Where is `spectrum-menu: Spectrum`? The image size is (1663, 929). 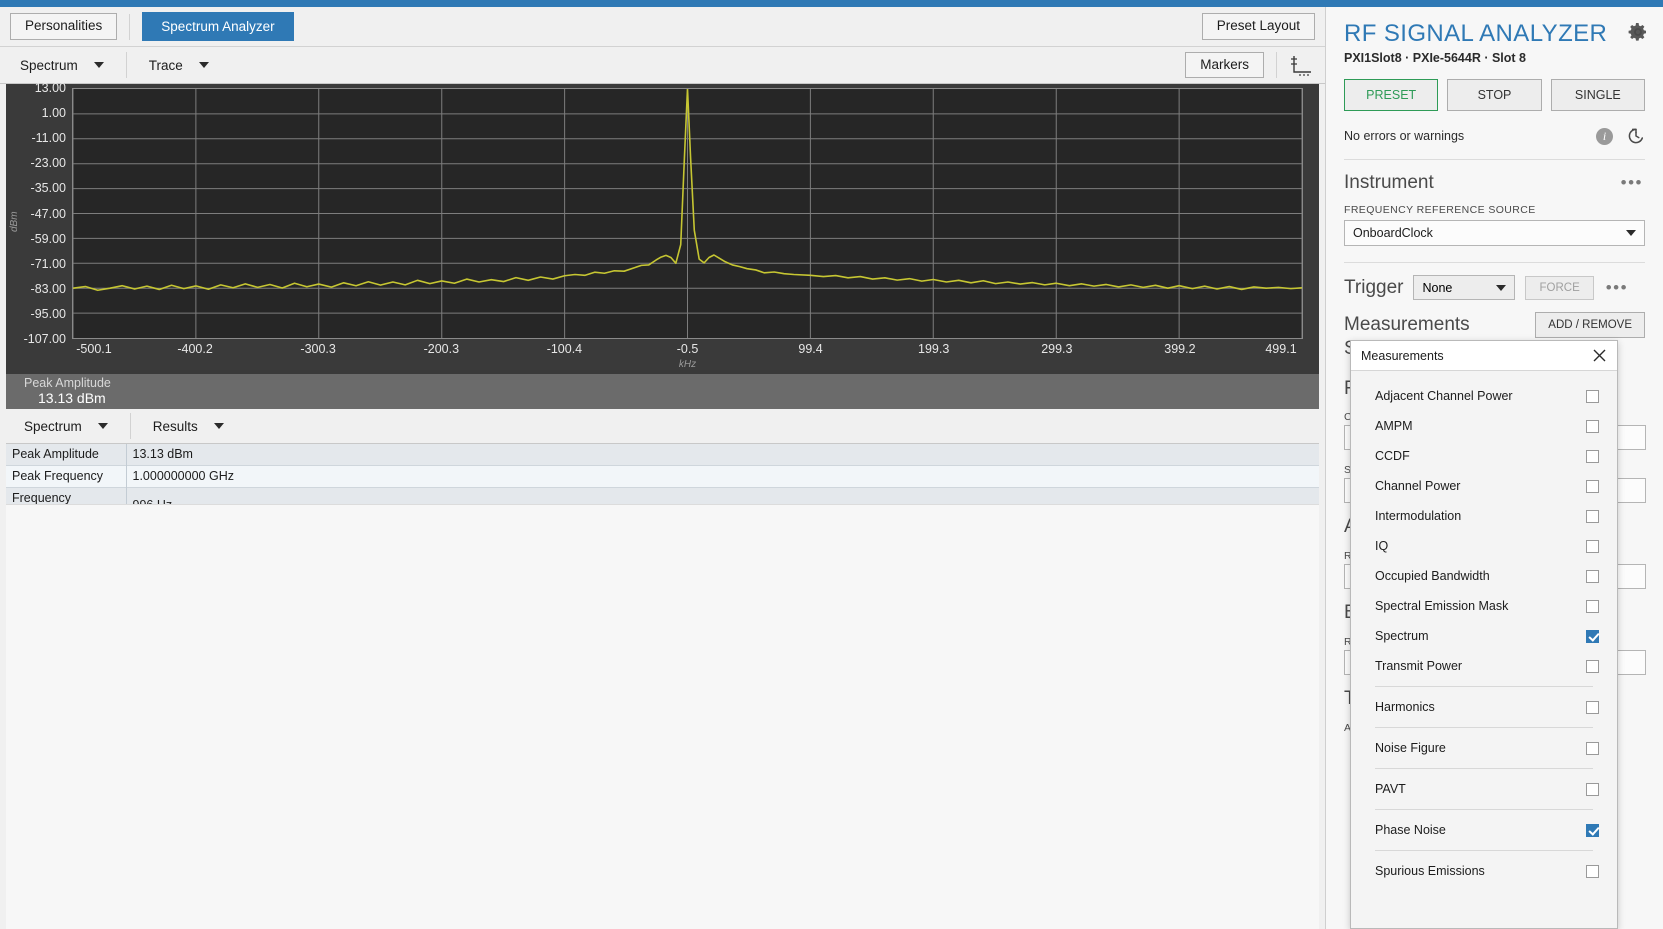
spectrum-menu: Spectrum is located at coordinates (62, 65).